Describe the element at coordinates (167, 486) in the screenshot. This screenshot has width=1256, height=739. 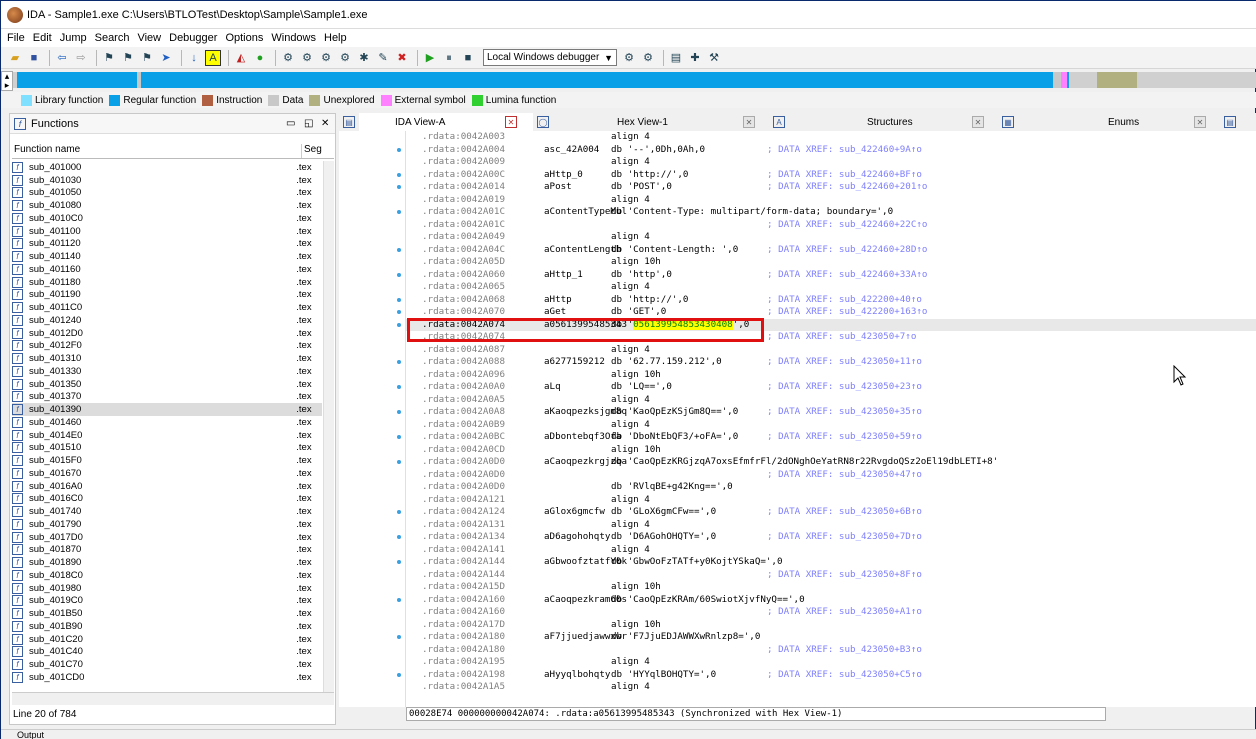
I see `function-row: f sub_4016A0 .tex` at that location.